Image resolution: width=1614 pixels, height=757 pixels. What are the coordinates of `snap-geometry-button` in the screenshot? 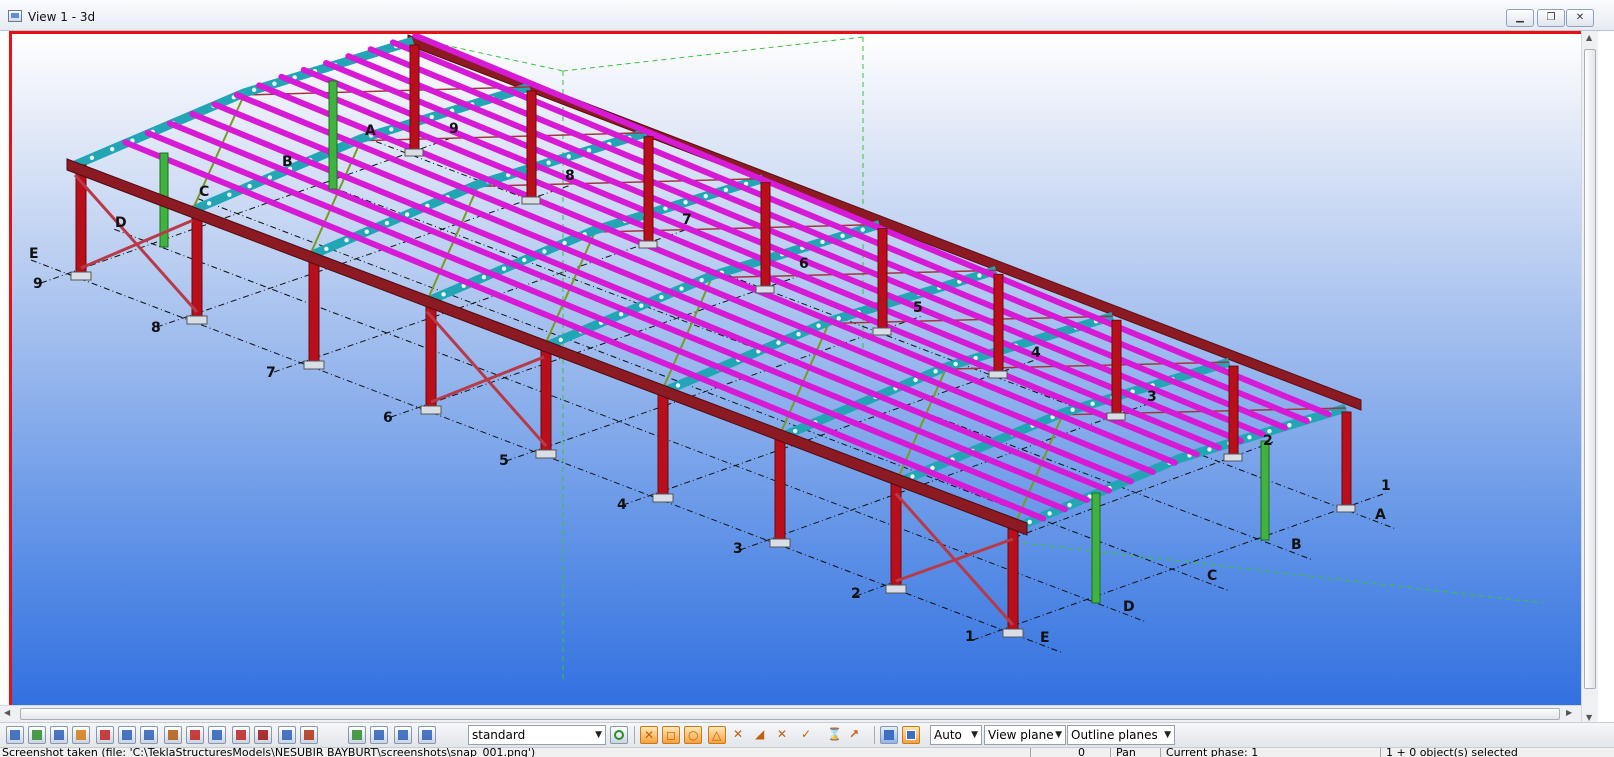 It's located at (379, 735).